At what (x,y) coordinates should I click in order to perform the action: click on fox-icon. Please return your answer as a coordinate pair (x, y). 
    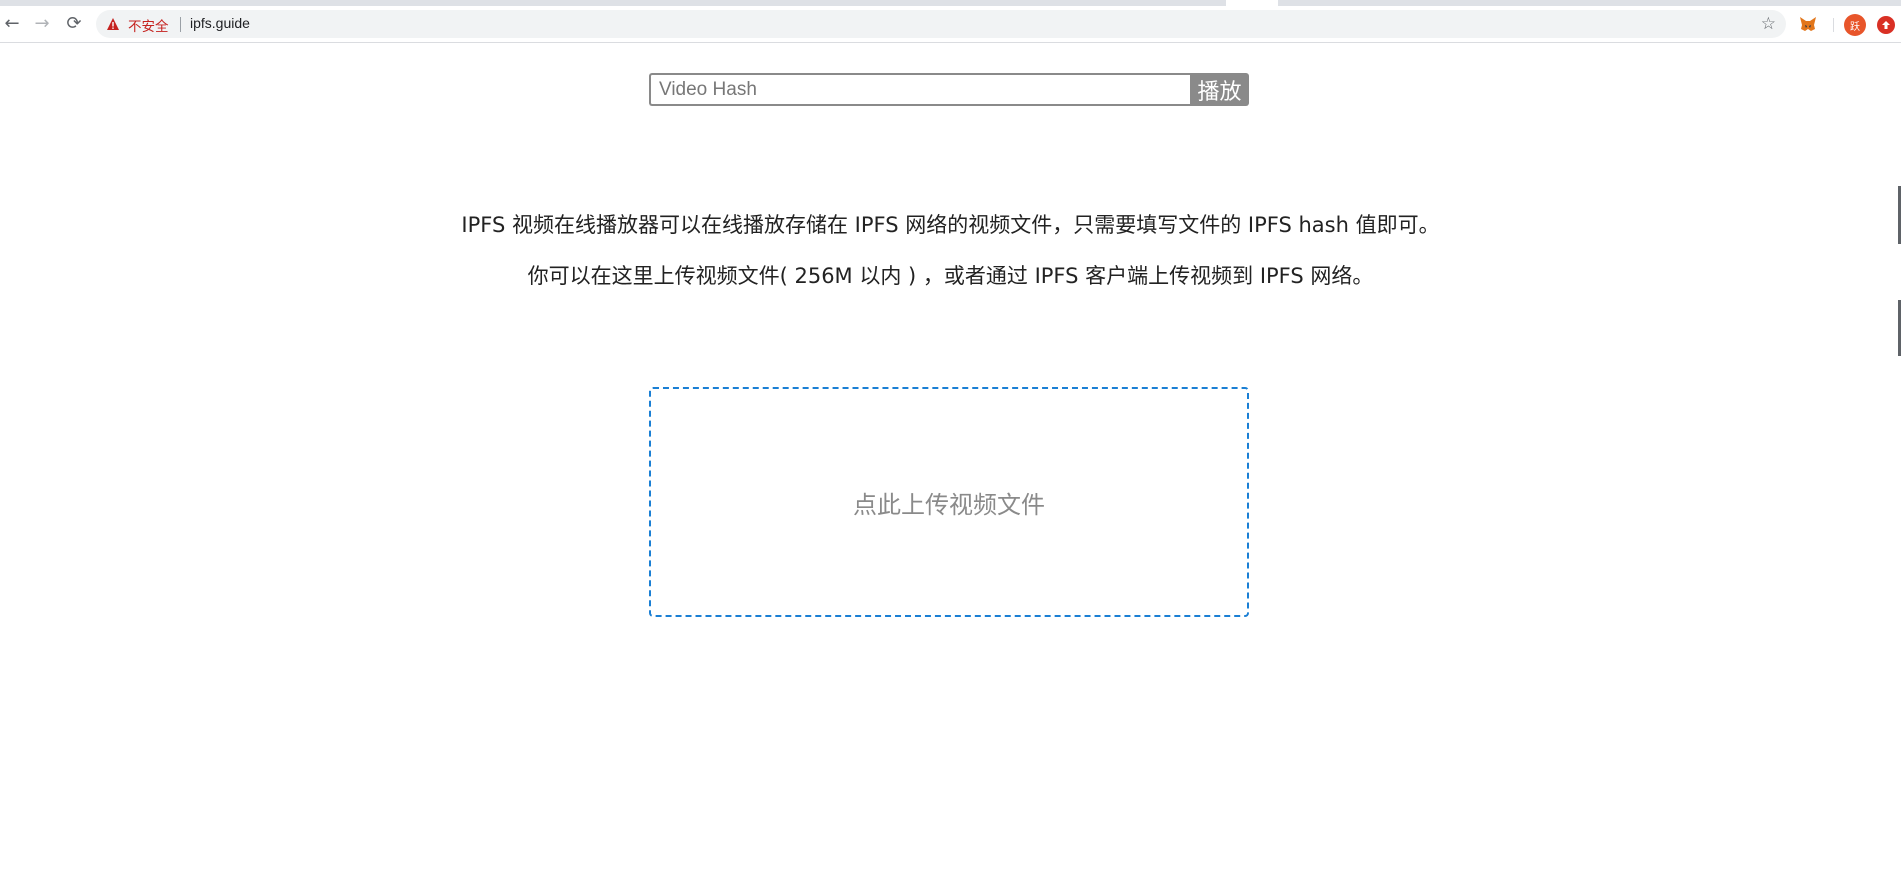
    Looking at the image, I should click on (1808, 24).